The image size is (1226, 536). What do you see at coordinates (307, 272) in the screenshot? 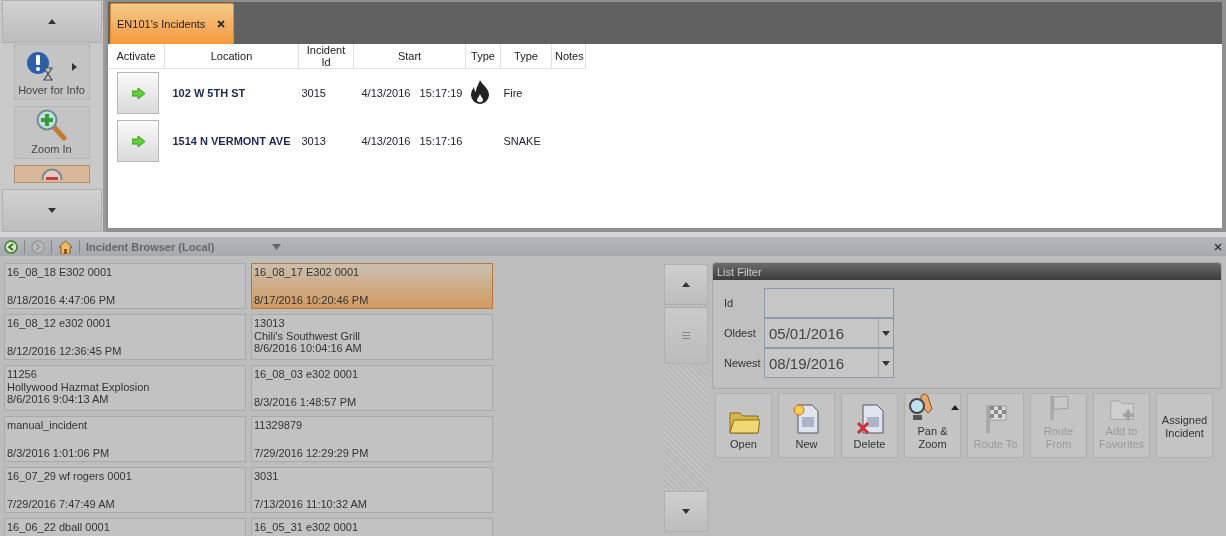
I see `incident-title: 16_08_17 E302 0001` at bounding box center [307, 272].